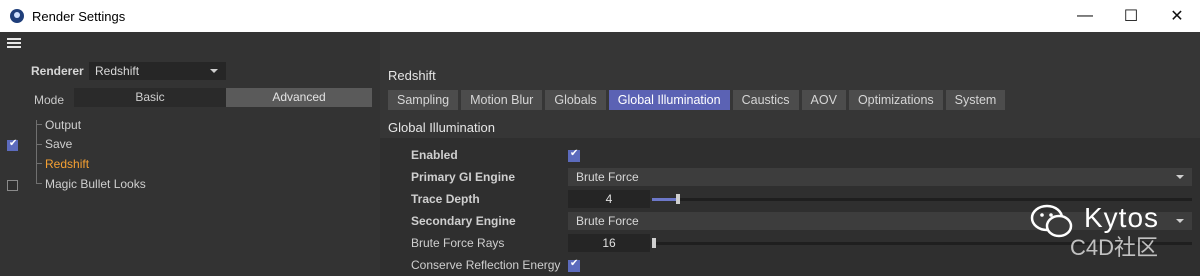 Image resolution: width=1200 pixels, height=276 pixels. I want to click on conserve-reflection-energy-checkbox, so click(574, 265).